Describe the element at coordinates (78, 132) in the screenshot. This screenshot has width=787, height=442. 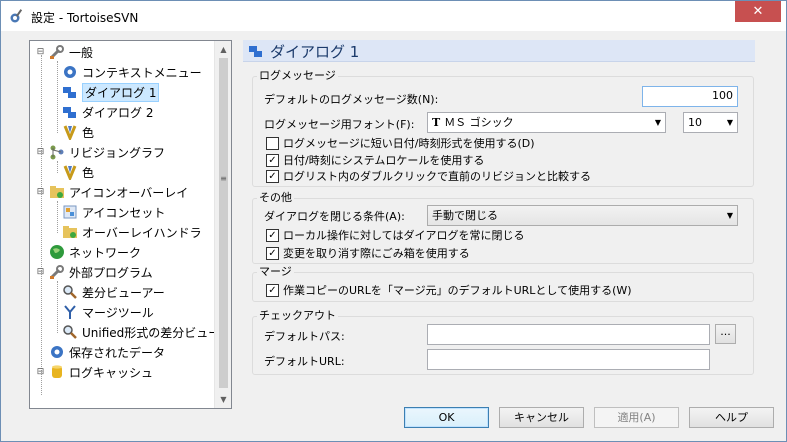
I see `tree-item-colors: 色` at that location.